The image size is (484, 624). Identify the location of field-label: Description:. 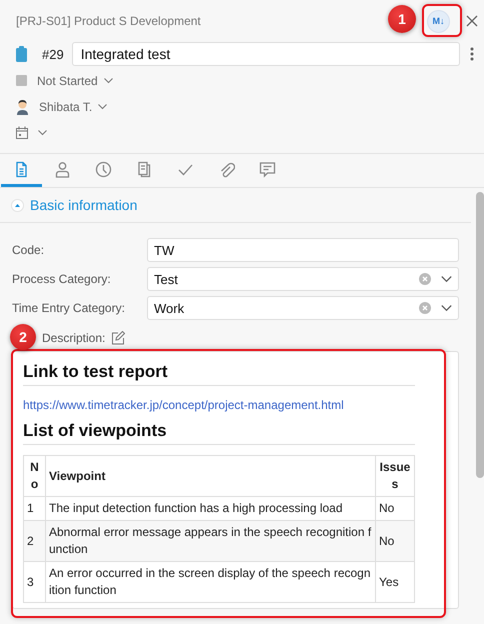
(74, 338).